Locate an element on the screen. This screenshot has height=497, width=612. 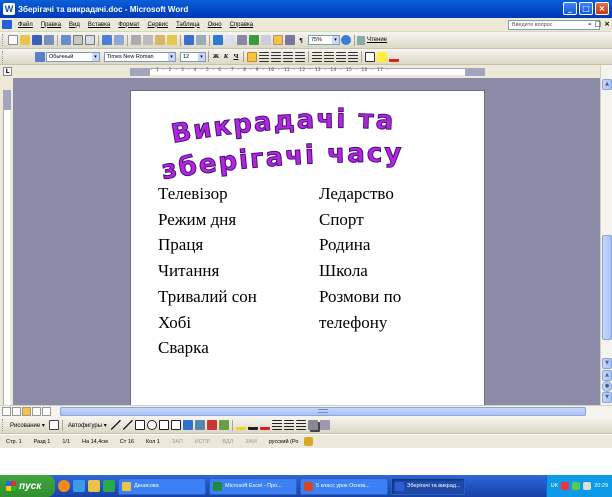
word-app-icon: W is located at coordinates (9, 9).